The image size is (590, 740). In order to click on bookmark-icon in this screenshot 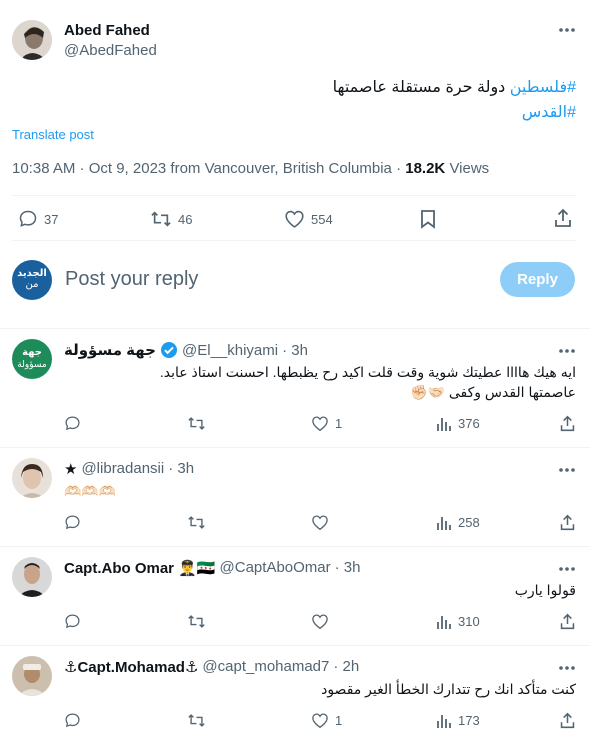, I will do `click(428, 219)`.